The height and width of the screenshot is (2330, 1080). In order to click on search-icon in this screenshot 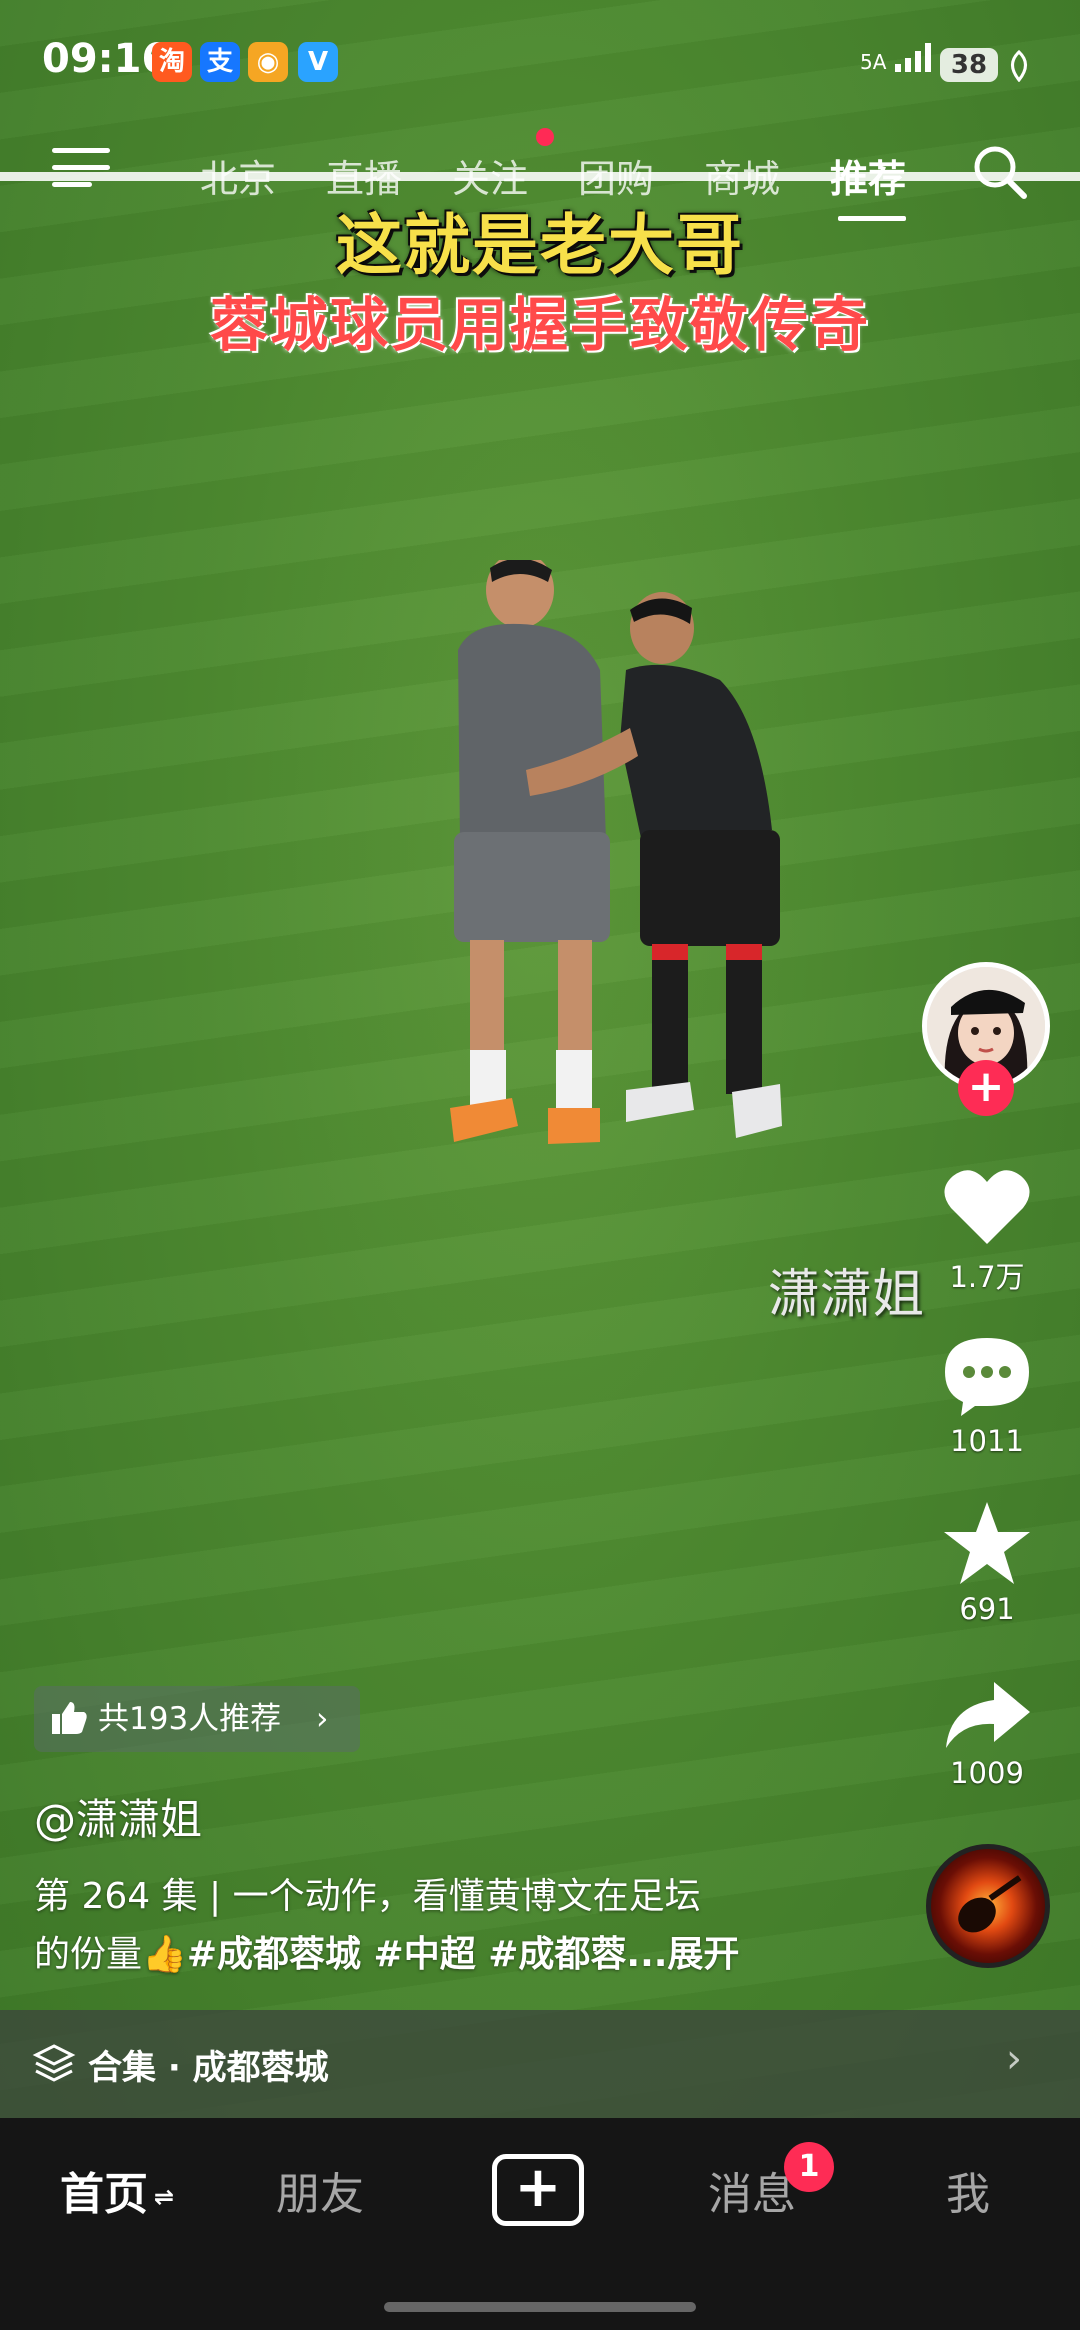, I will do `click(1000, 172)`.